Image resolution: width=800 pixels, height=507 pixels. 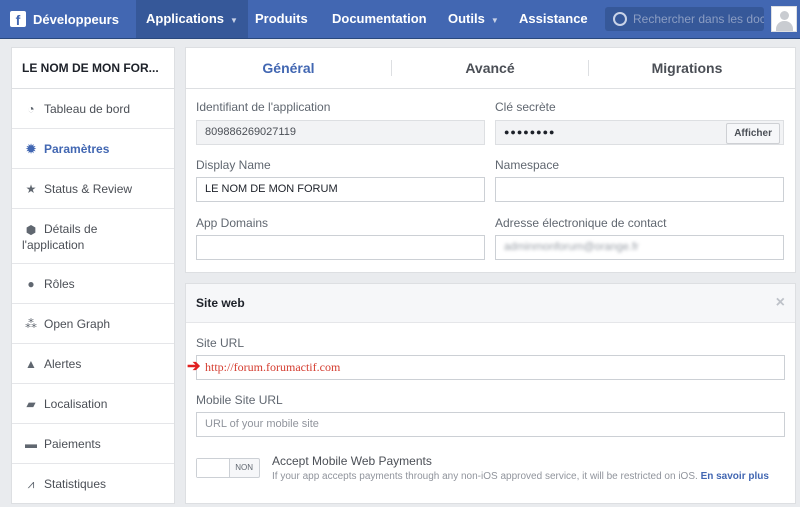 I want to click on sidebar-item-statistics: ⩘ Statistiques, so click(x=93, y=484).